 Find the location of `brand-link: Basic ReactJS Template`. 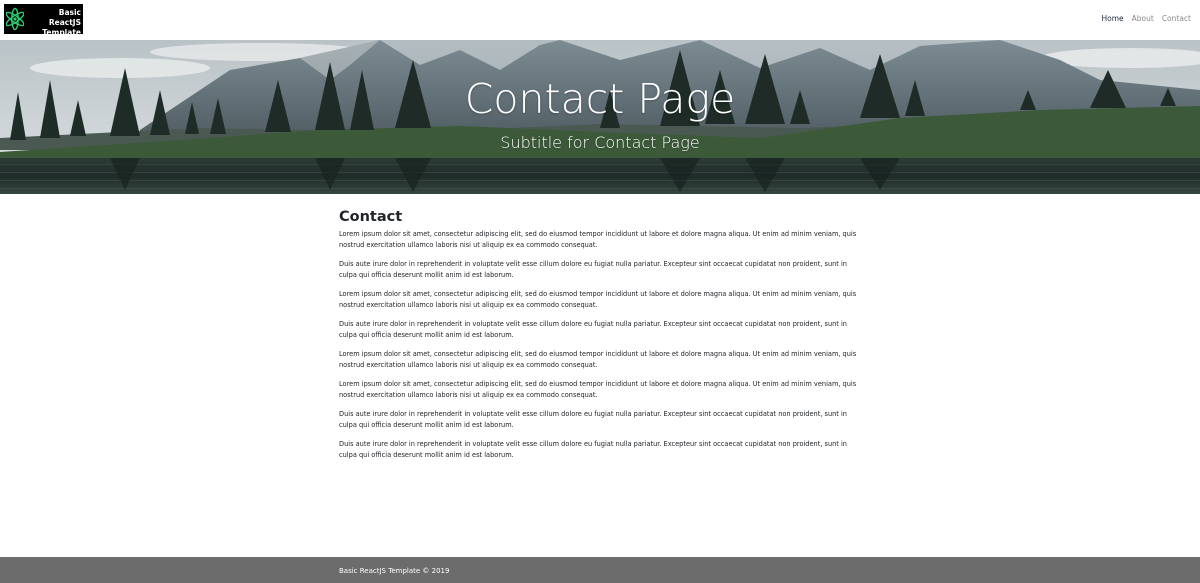

brand-link: Basic ReactJS Template is located at coordinates (43, 20).